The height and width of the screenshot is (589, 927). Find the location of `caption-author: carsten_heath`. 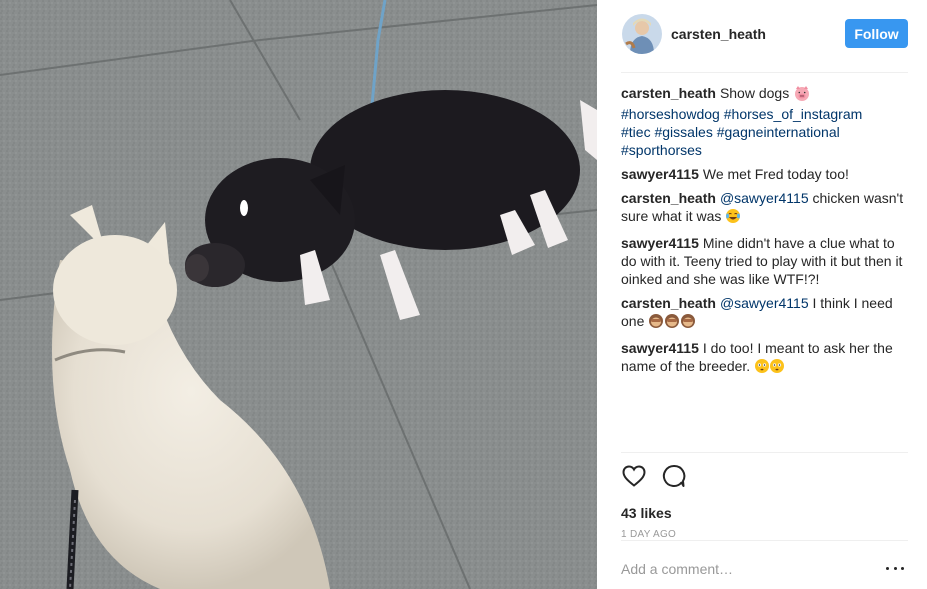

caption-author: carsten_heath is located at coordinates (668, 93).